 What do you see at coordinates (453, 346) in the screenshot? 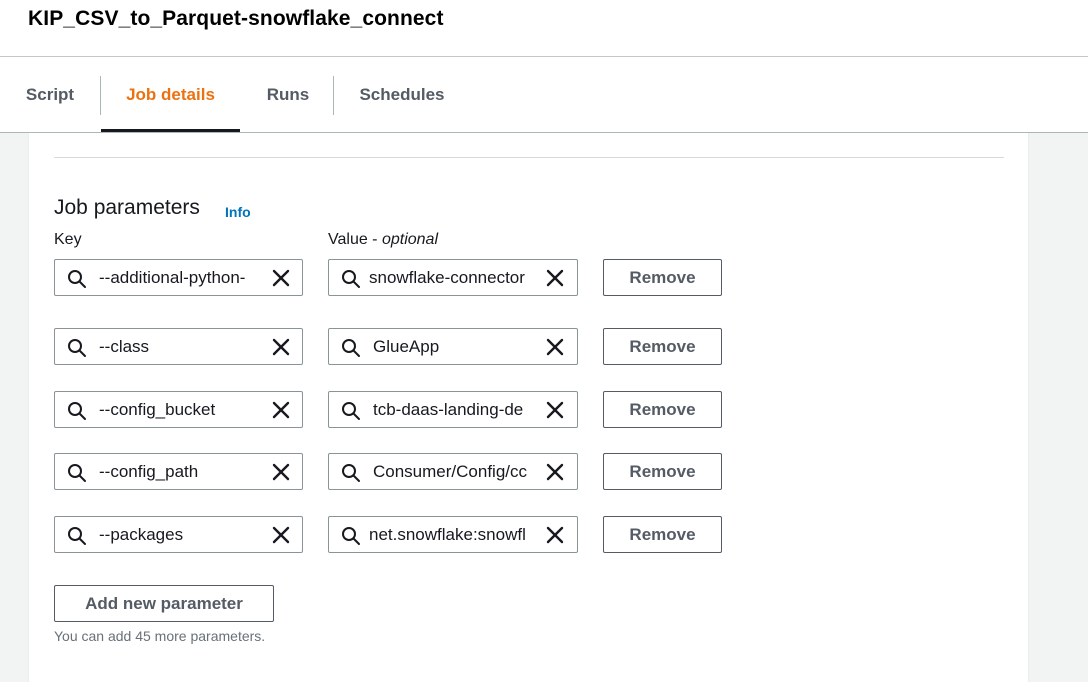
I see `value-input: GlueApp` at bounding box center [453, 346].